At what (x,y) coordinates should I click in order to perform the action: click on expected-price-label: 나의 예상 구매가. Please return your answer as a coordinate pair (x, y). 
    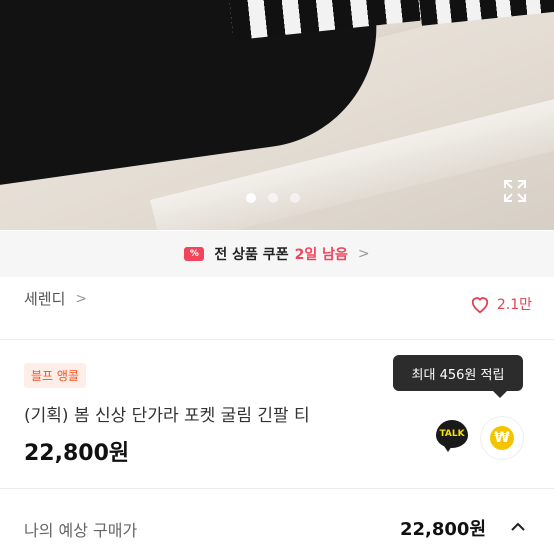
    Looking at the image, I should click on (81, 530).